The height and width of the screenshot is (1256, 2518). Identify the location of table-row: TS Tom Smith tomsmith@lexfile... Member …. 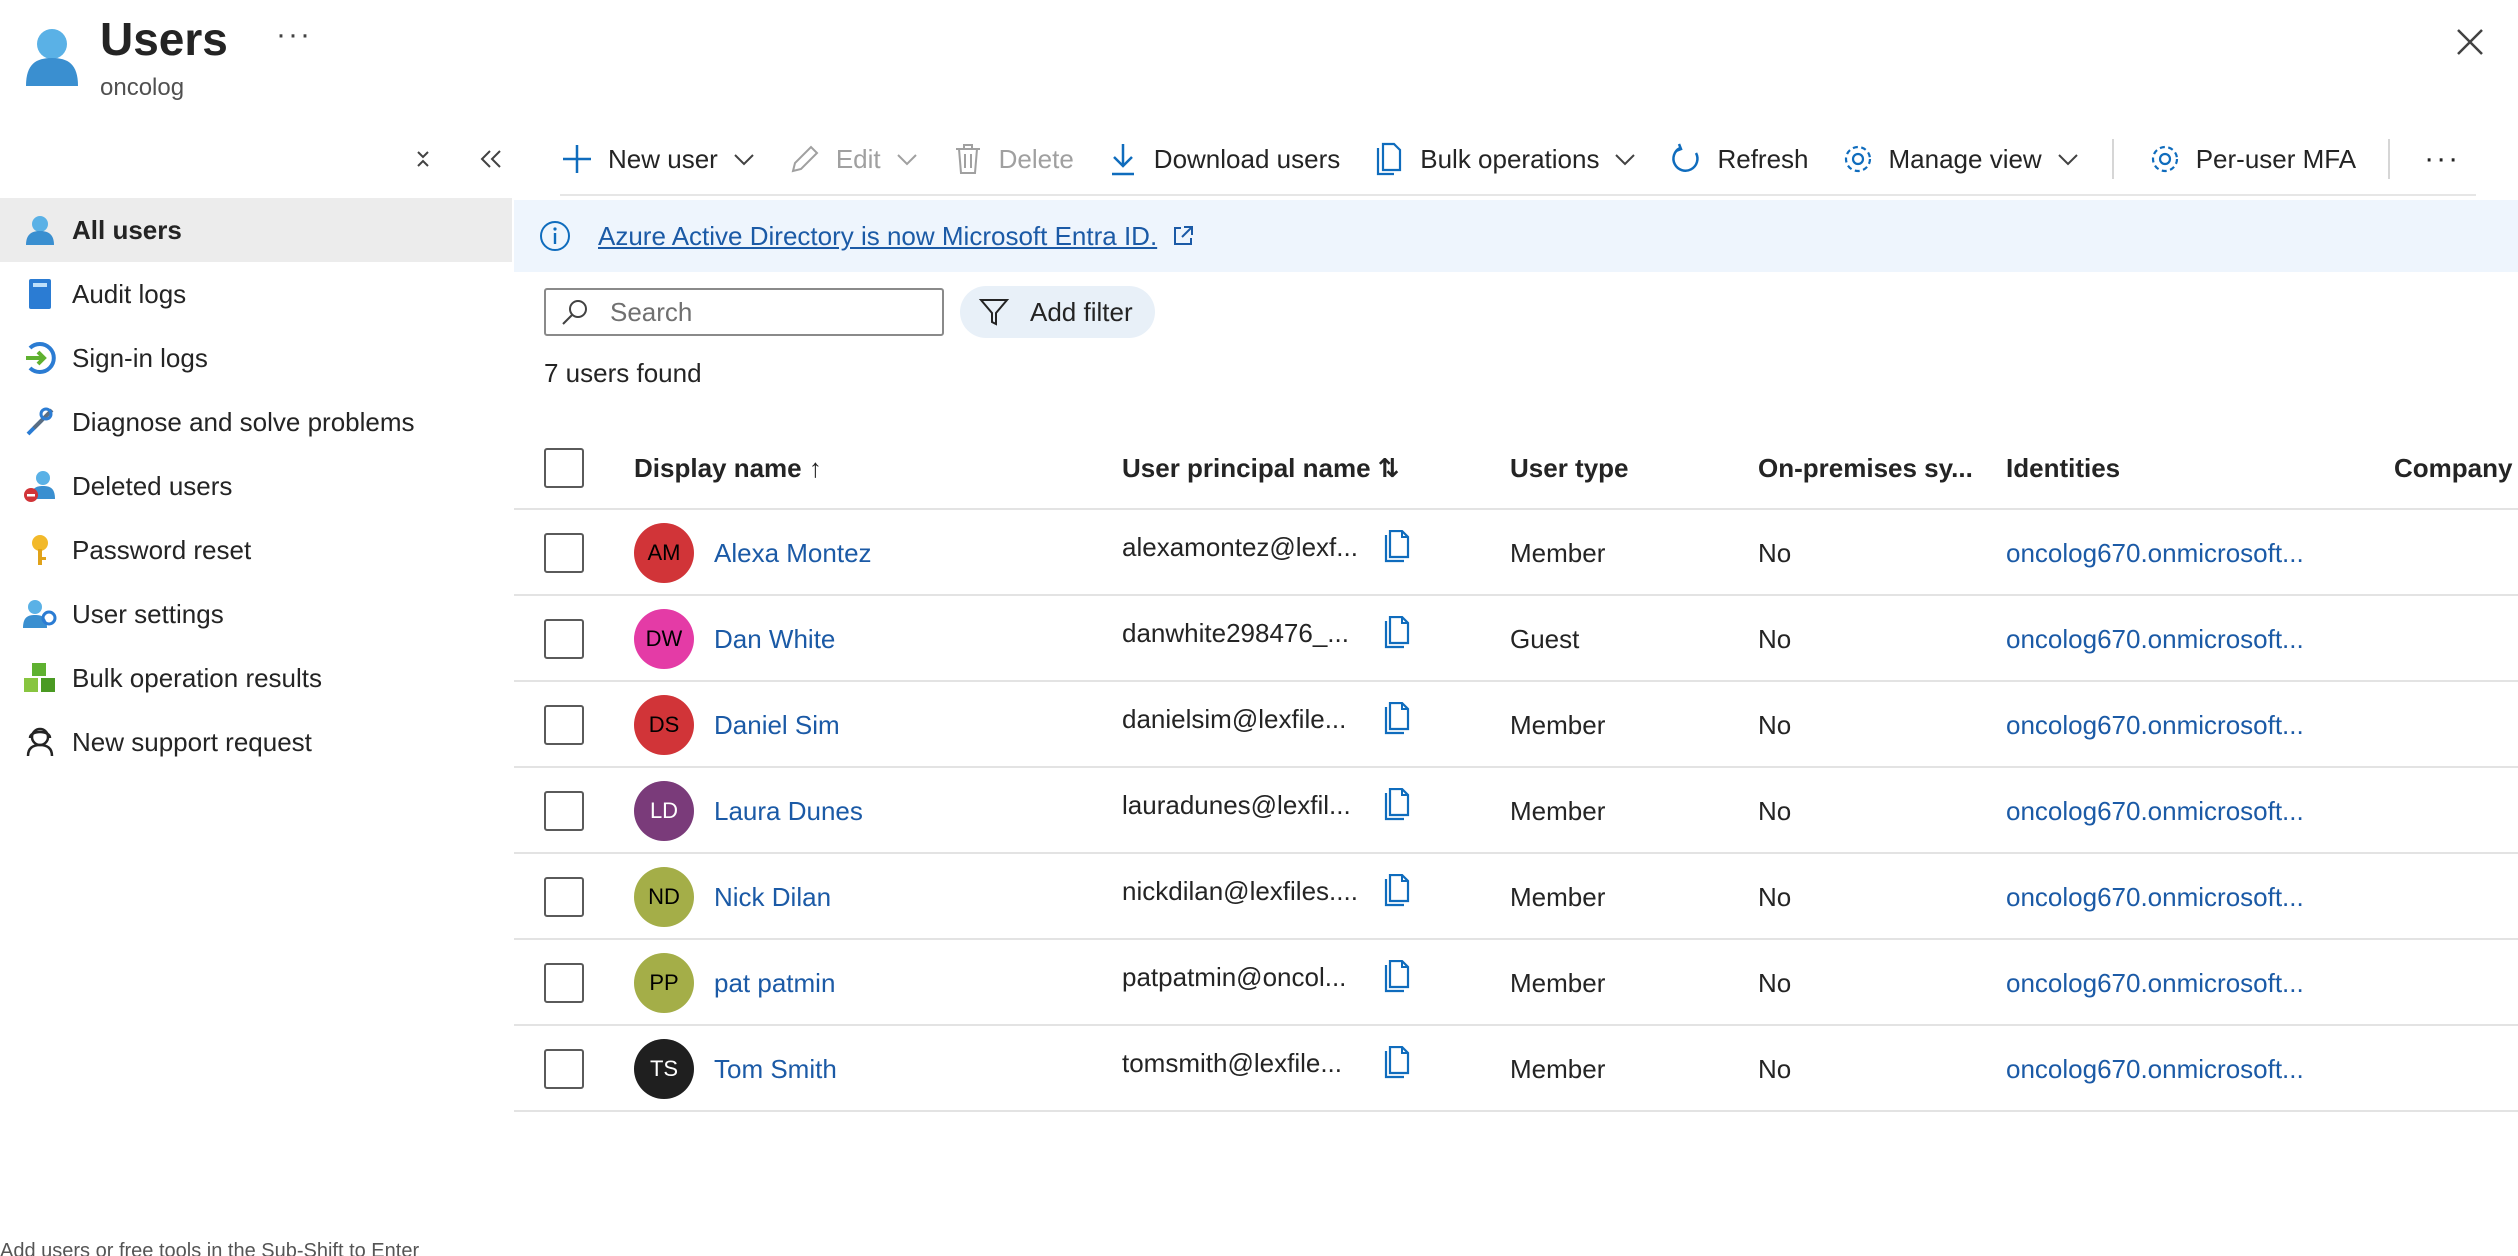
(1516, 1069).